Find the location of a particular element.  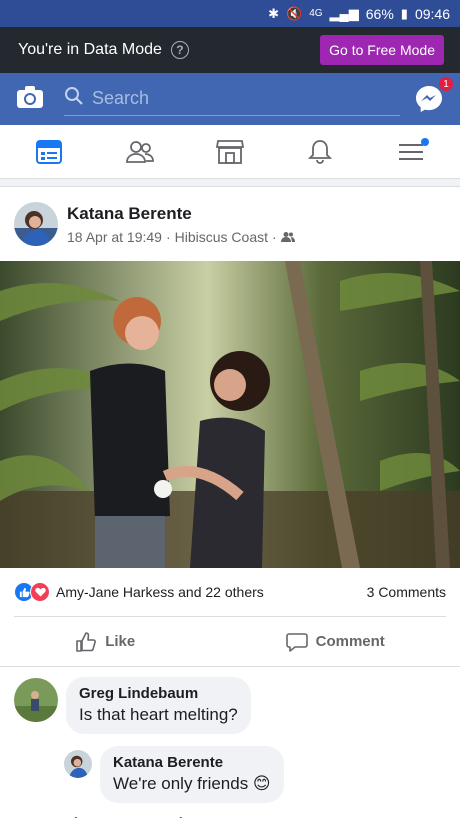

menu-icon is located at coordinates (410, 151).